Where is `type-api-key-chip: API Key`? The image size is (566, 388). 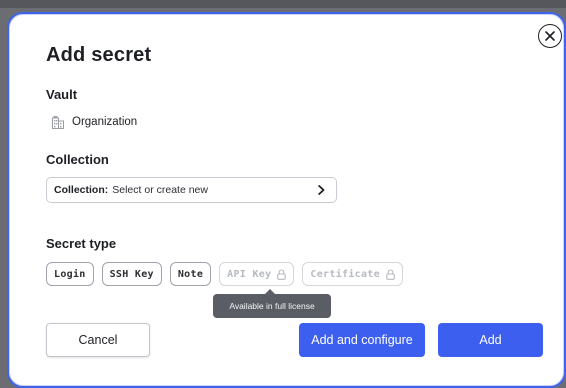
type-api-key-chip: API Key is located at coordinates (257, 274).